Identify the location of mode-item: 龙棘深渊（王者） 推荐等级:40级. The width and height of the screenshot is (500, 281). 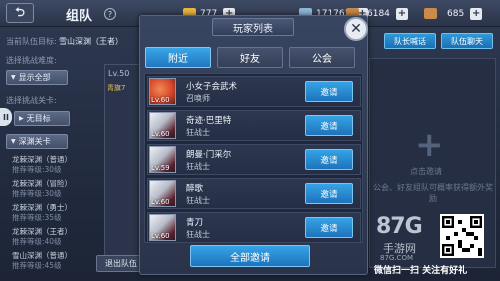
(42, 237).